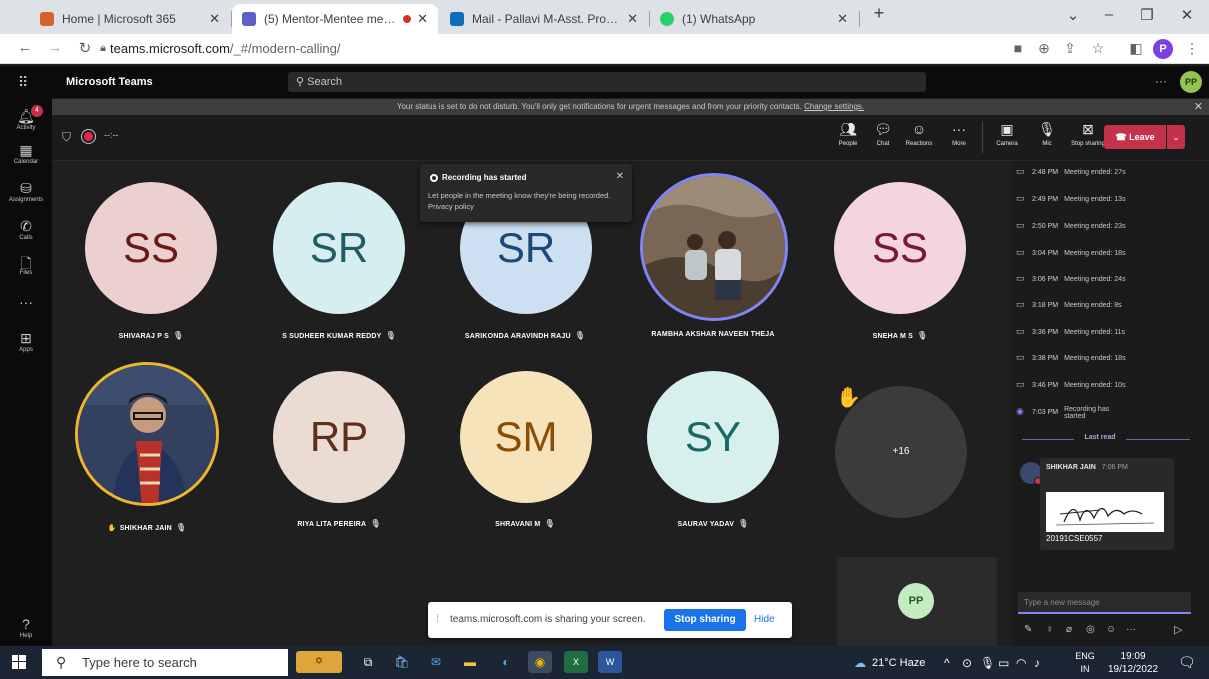  Describe the element at coordinates (1069, 629) in the screenshot. I see `attach-icon: ⌀` at that location.